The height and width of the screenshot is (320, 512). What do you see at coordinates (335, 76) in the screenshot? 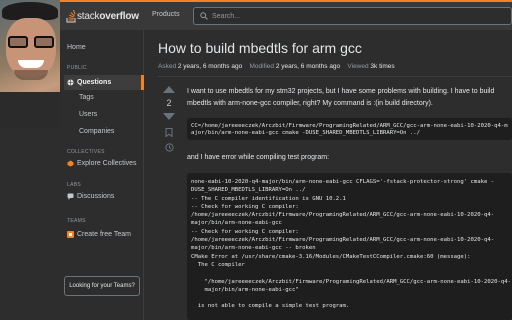
I see `divider` at bounding box center [335, 76].